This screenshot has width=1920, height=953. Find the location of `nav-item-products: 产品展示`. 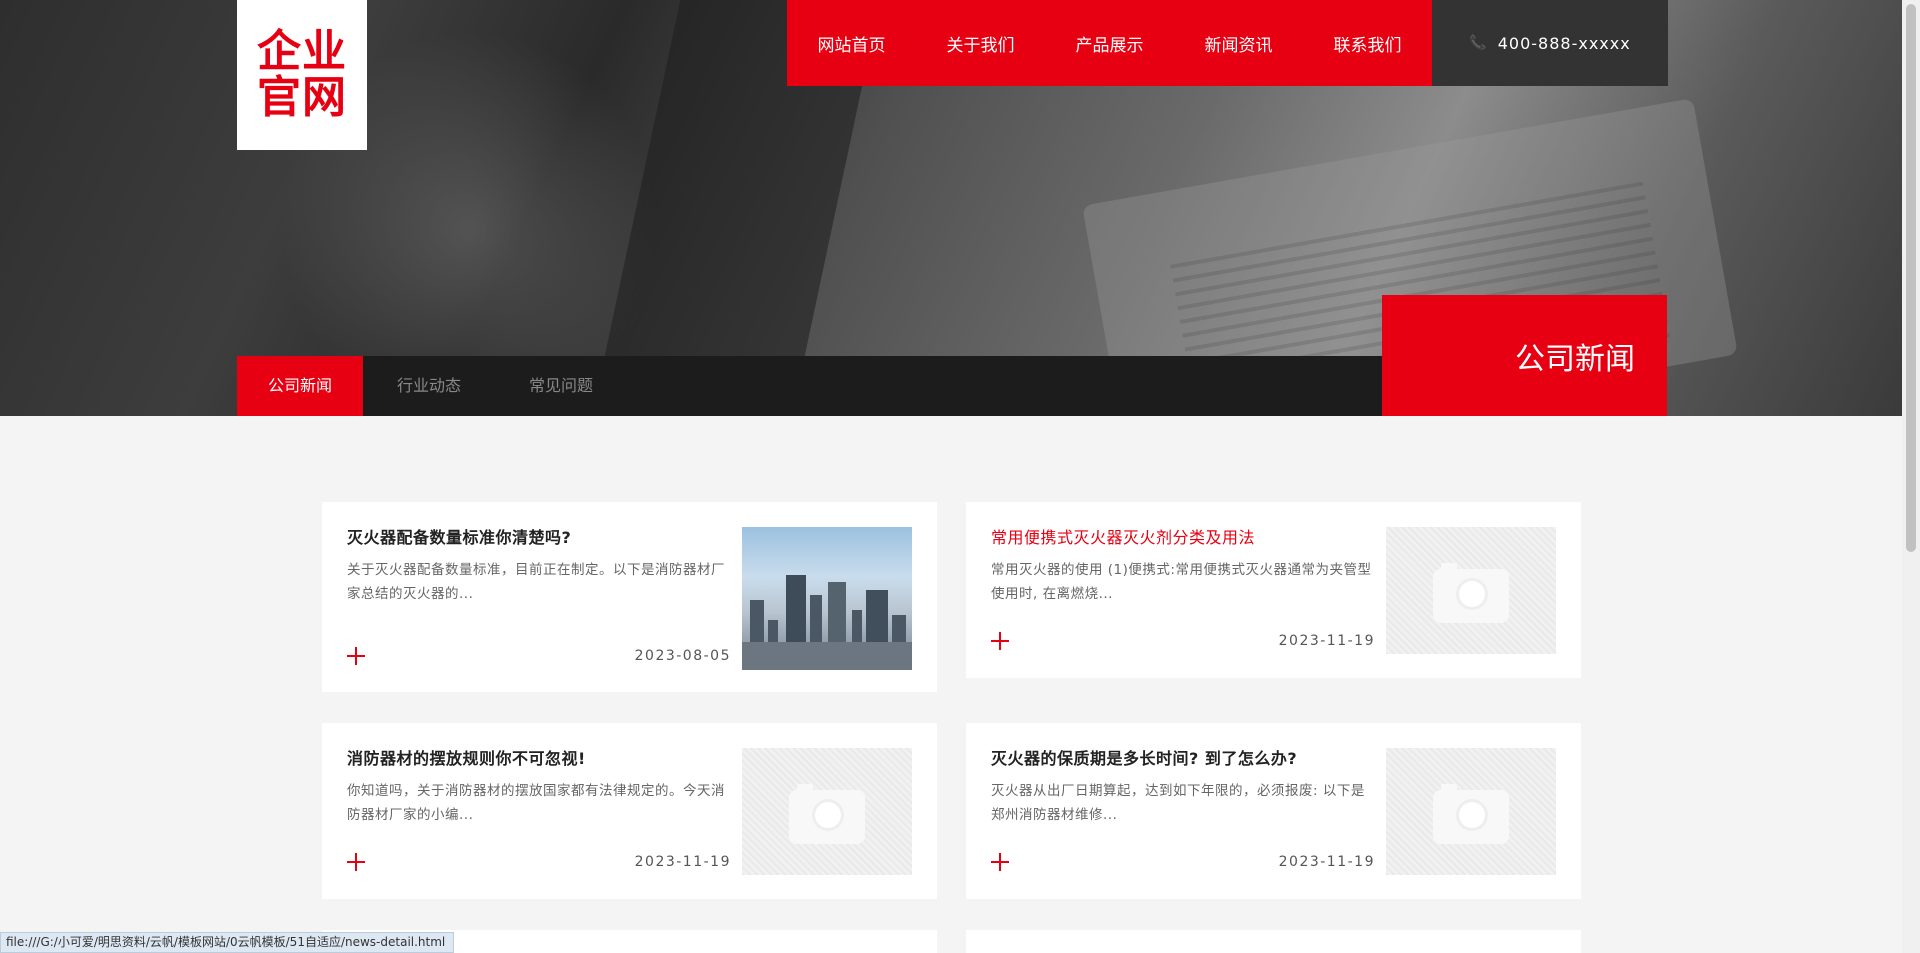

nav-item-products: 产品展示 is located at coordinates (1109, 43).